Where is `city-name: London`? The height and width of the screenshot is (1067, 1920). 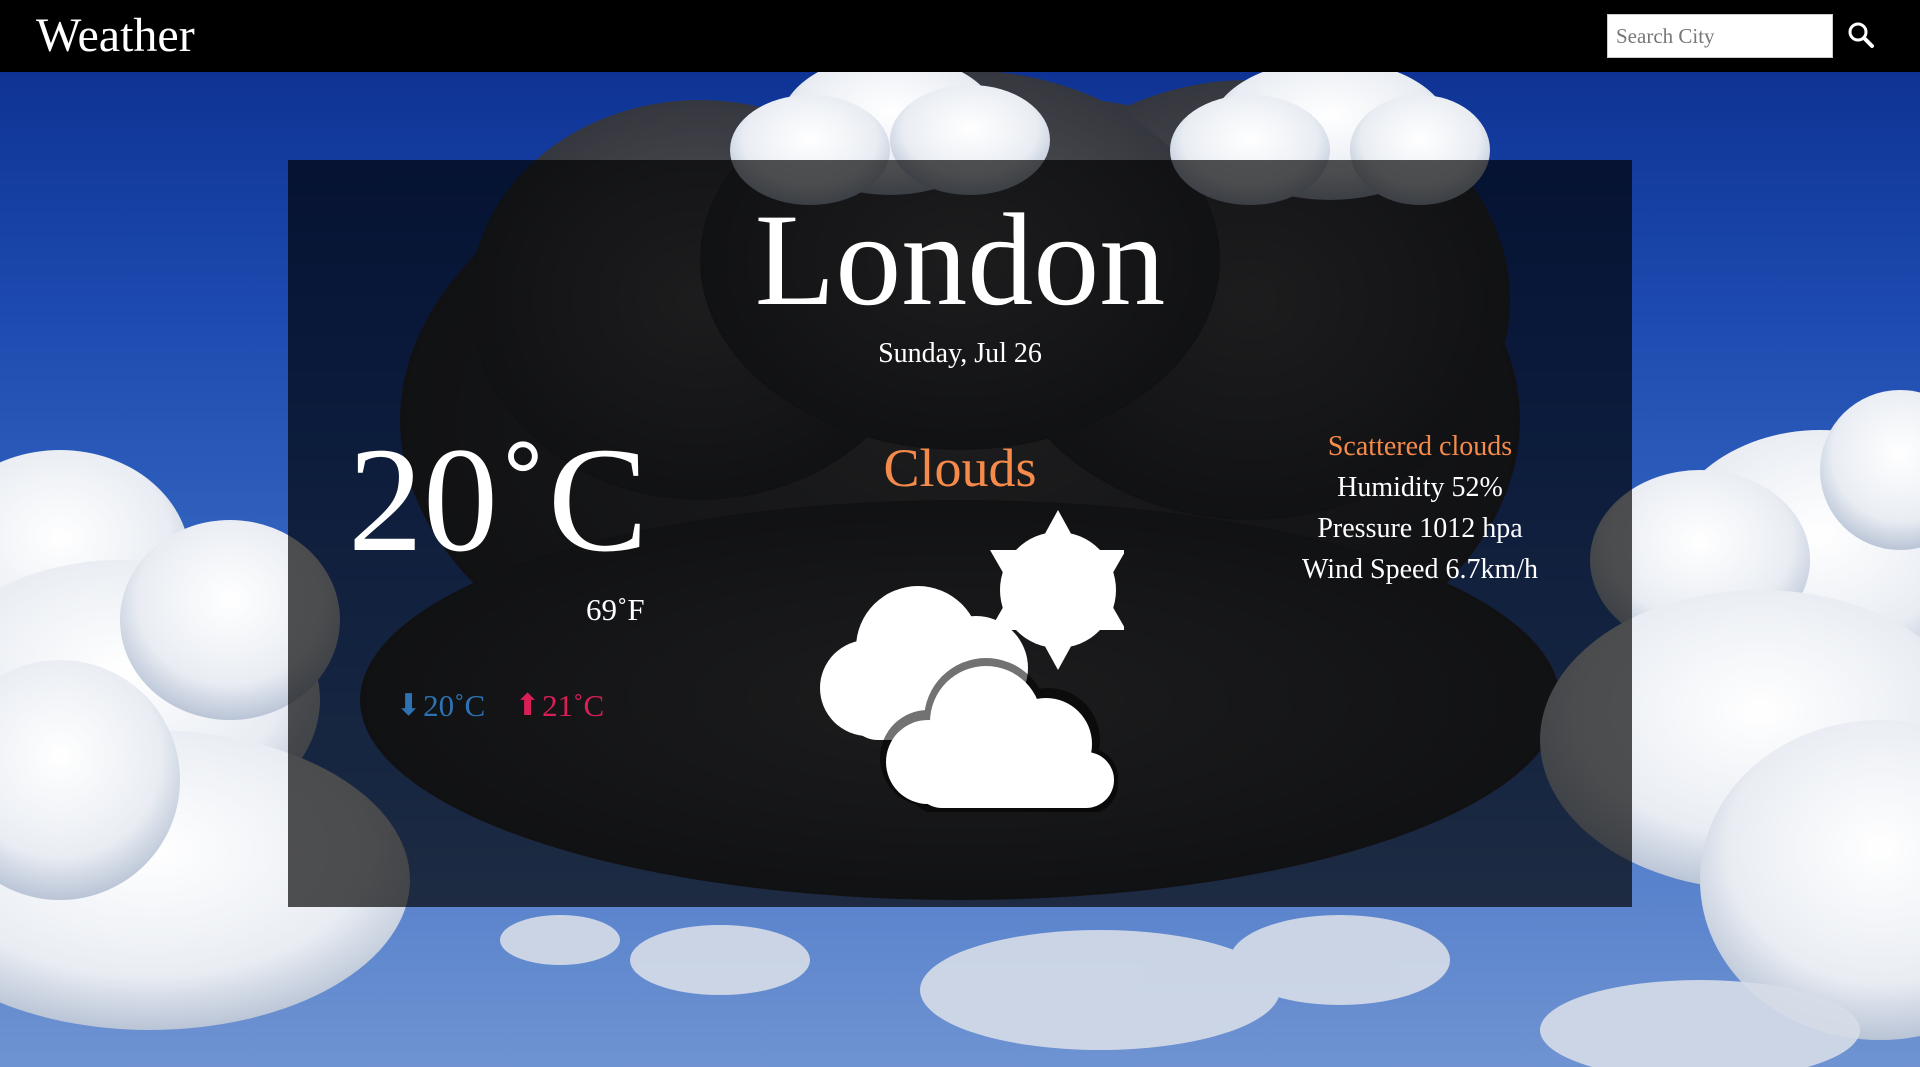
city-name: London is located at coordinates (960, 259).